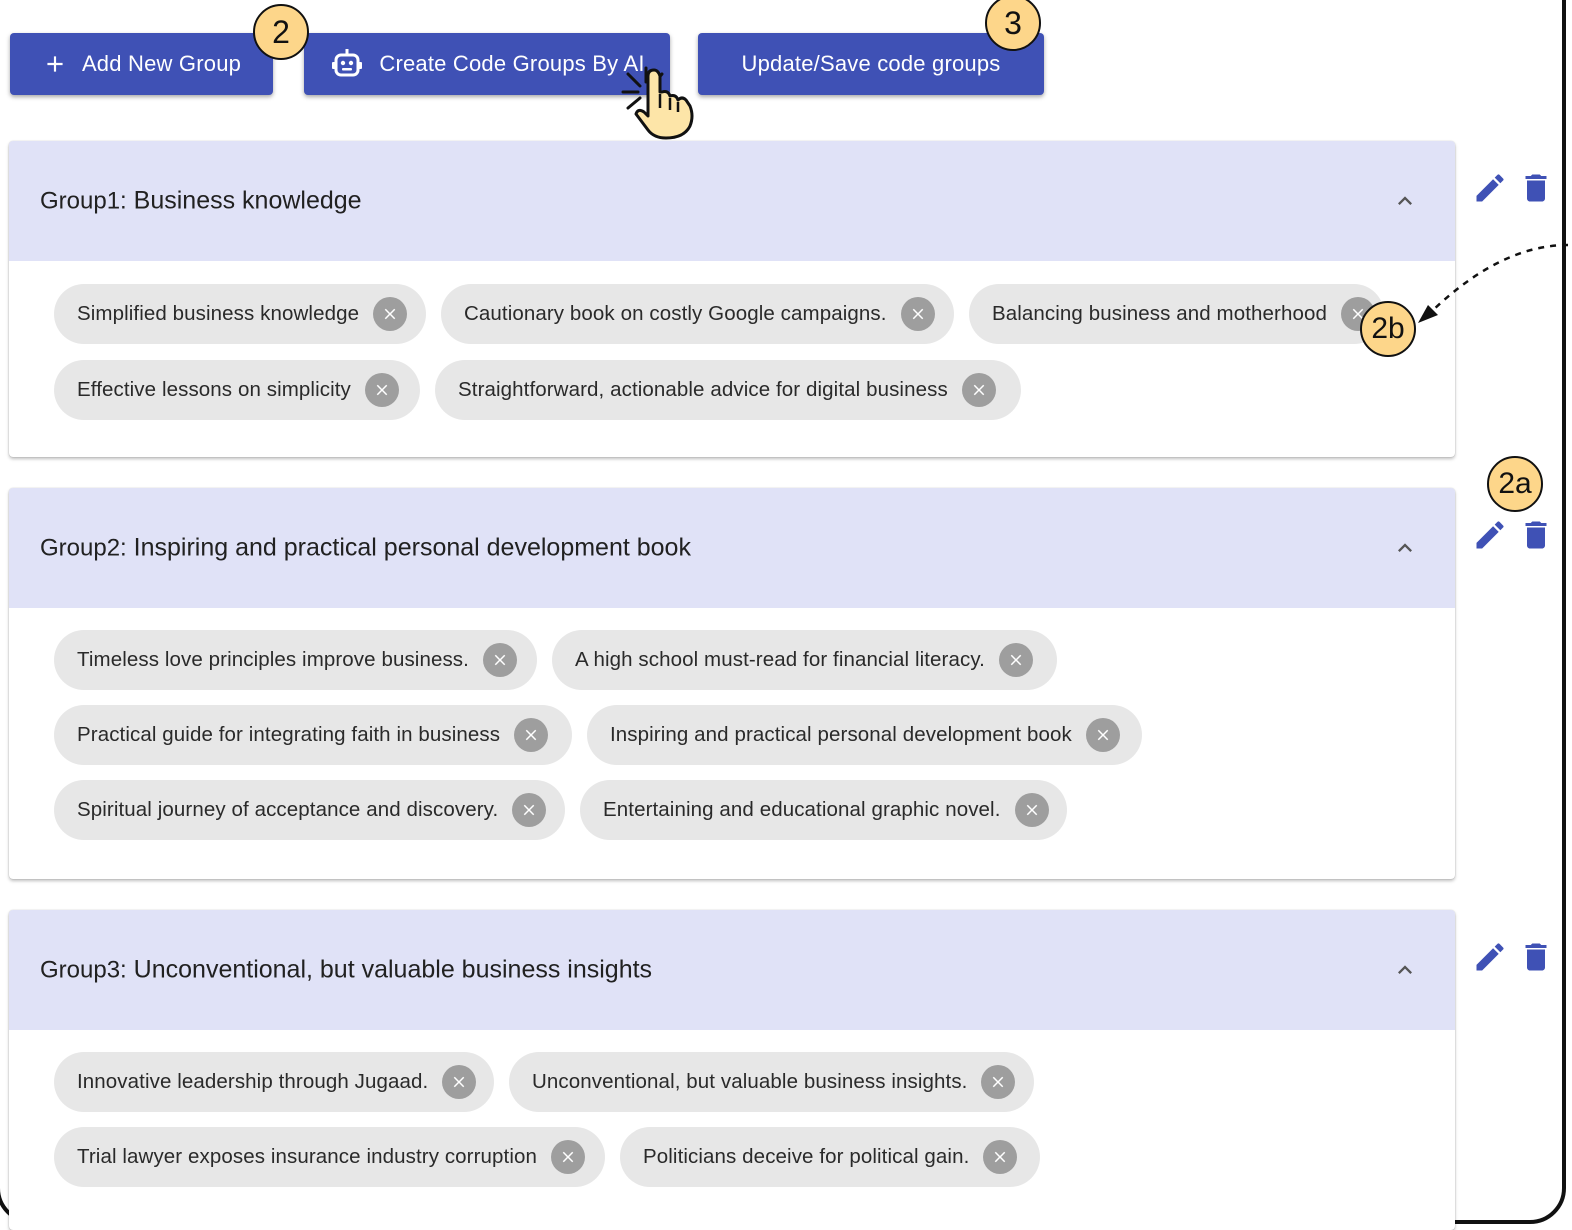 This screenshot has width=1572, height=1230. I want to click on code-chip: Innovative leadership through Jugaad., so click(274, 1082).